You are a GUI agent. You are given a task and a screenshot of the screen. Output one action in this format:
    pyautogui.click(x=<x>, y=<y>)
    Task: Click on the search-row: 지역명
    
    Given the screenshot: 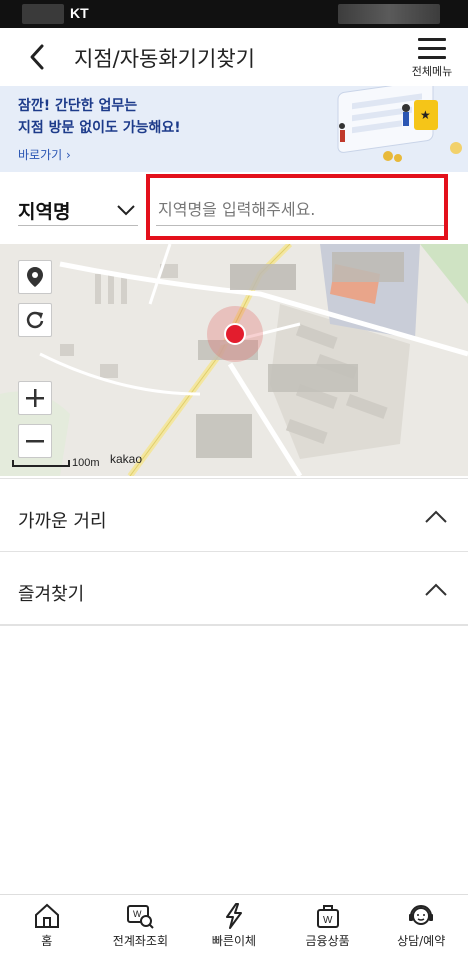 What is the action you would take?
    pyautogui.click(x=234, y=208)
    